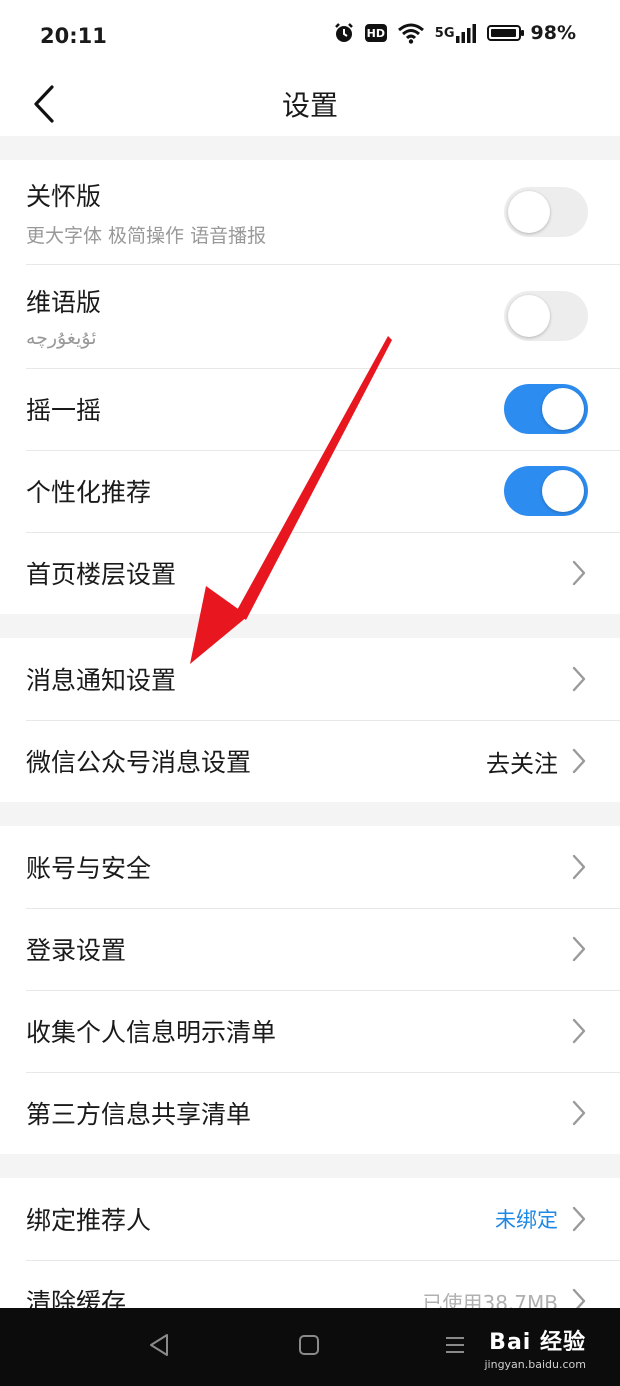  I want to click on row-value: 去关注, so click(522, 763).